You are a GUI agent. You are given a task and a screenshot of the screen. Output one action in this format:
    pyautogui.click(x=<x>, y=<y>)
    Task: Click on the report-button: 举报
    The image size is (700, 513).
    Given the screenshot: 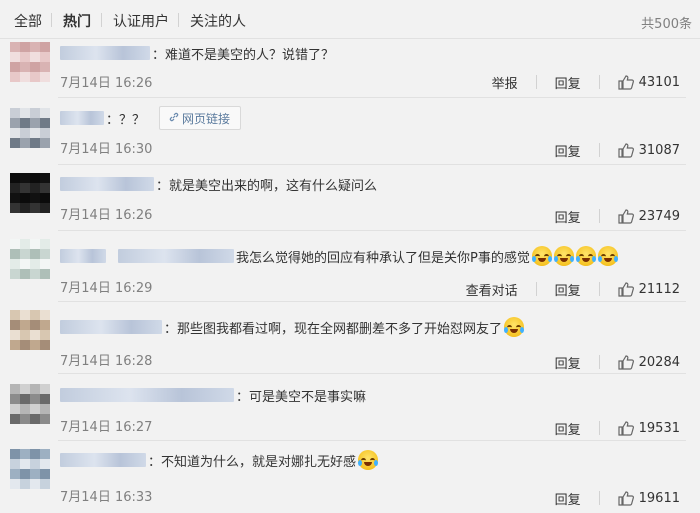 What is the action you would take?
    pyautogui.click(x=505, y=82)
    